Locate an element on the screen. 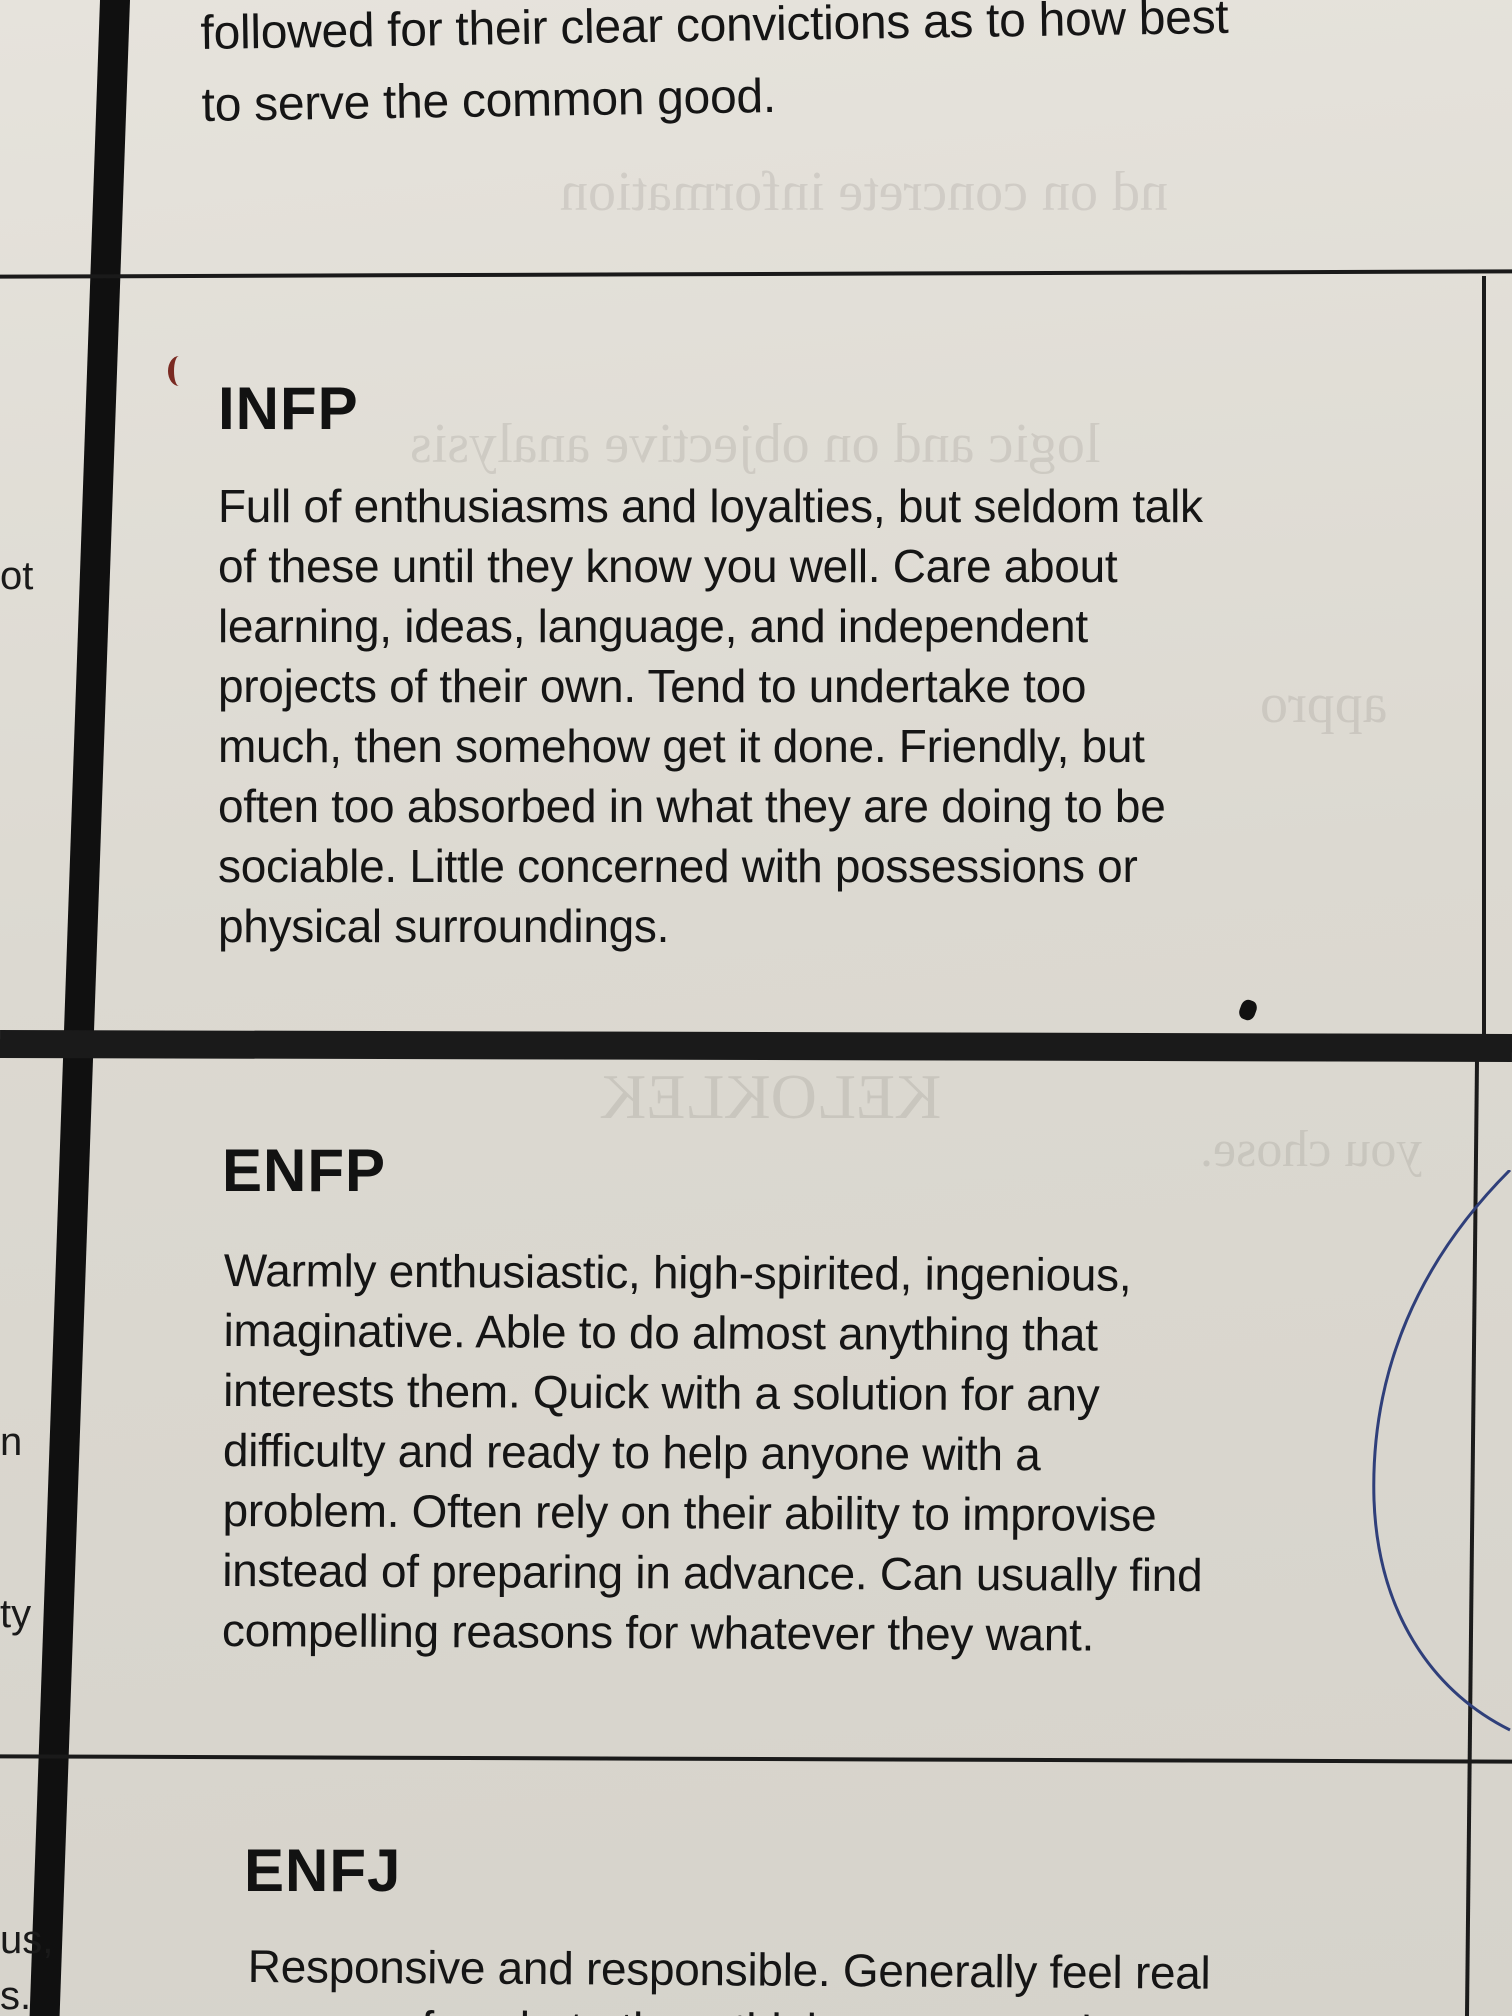  bleed-through-text: nd on concrete information is located at coordinates (864, 192).